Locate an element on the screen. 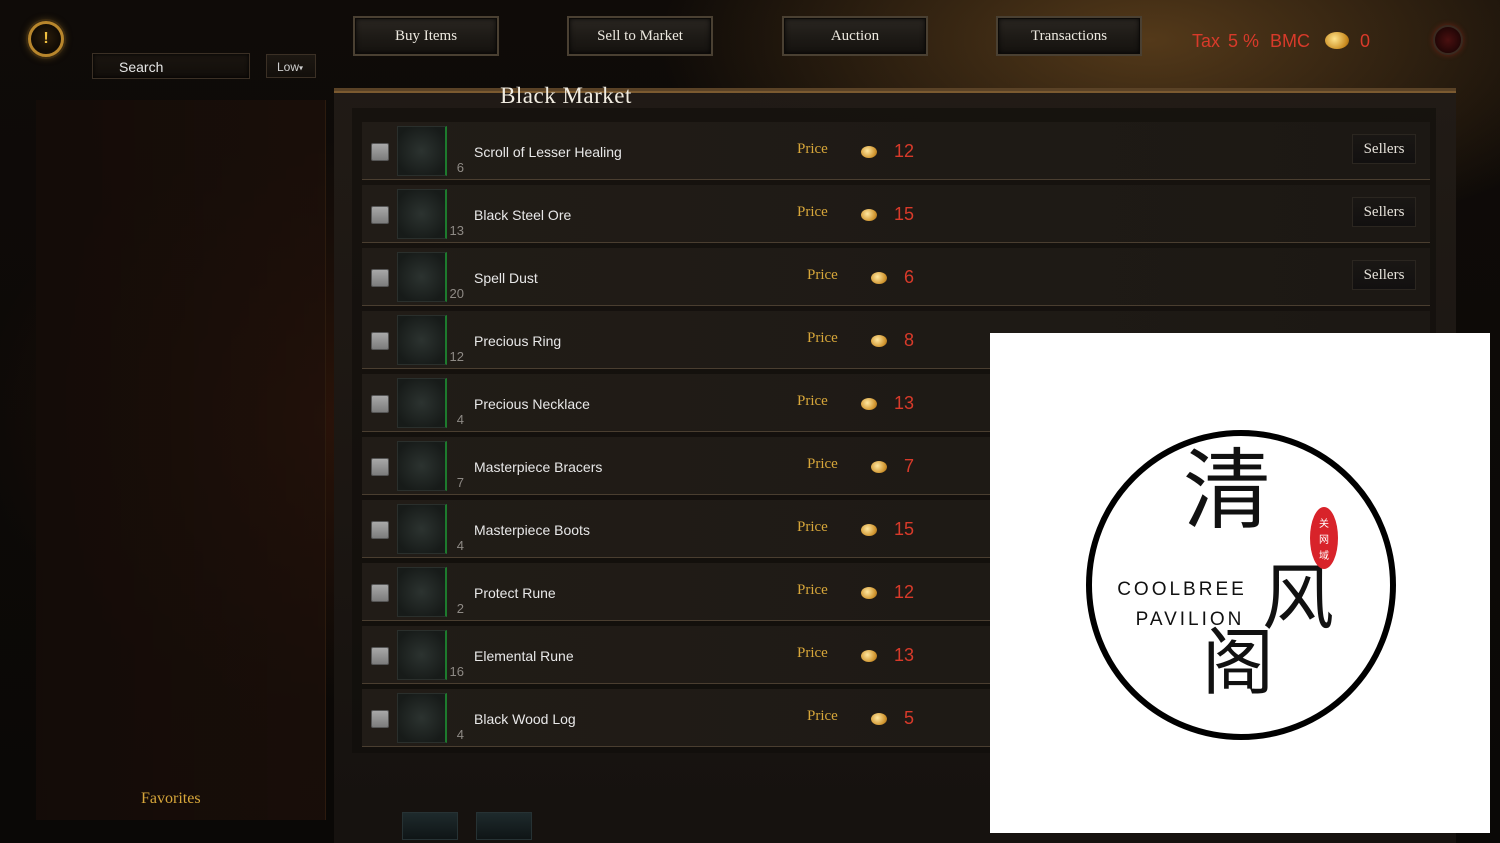 The image size is (1500, 843). logo-char-3: 阁 is located at coordinates (1238, 663).